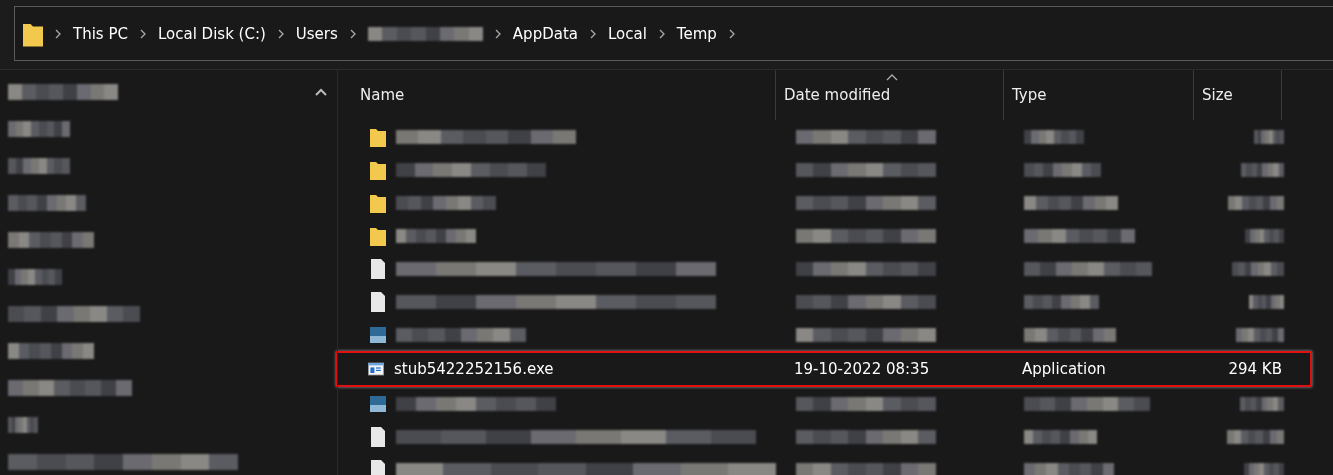 The width and height of the screenshot is (1333, 475). I want to click on sort-icon, so click(892, 77).